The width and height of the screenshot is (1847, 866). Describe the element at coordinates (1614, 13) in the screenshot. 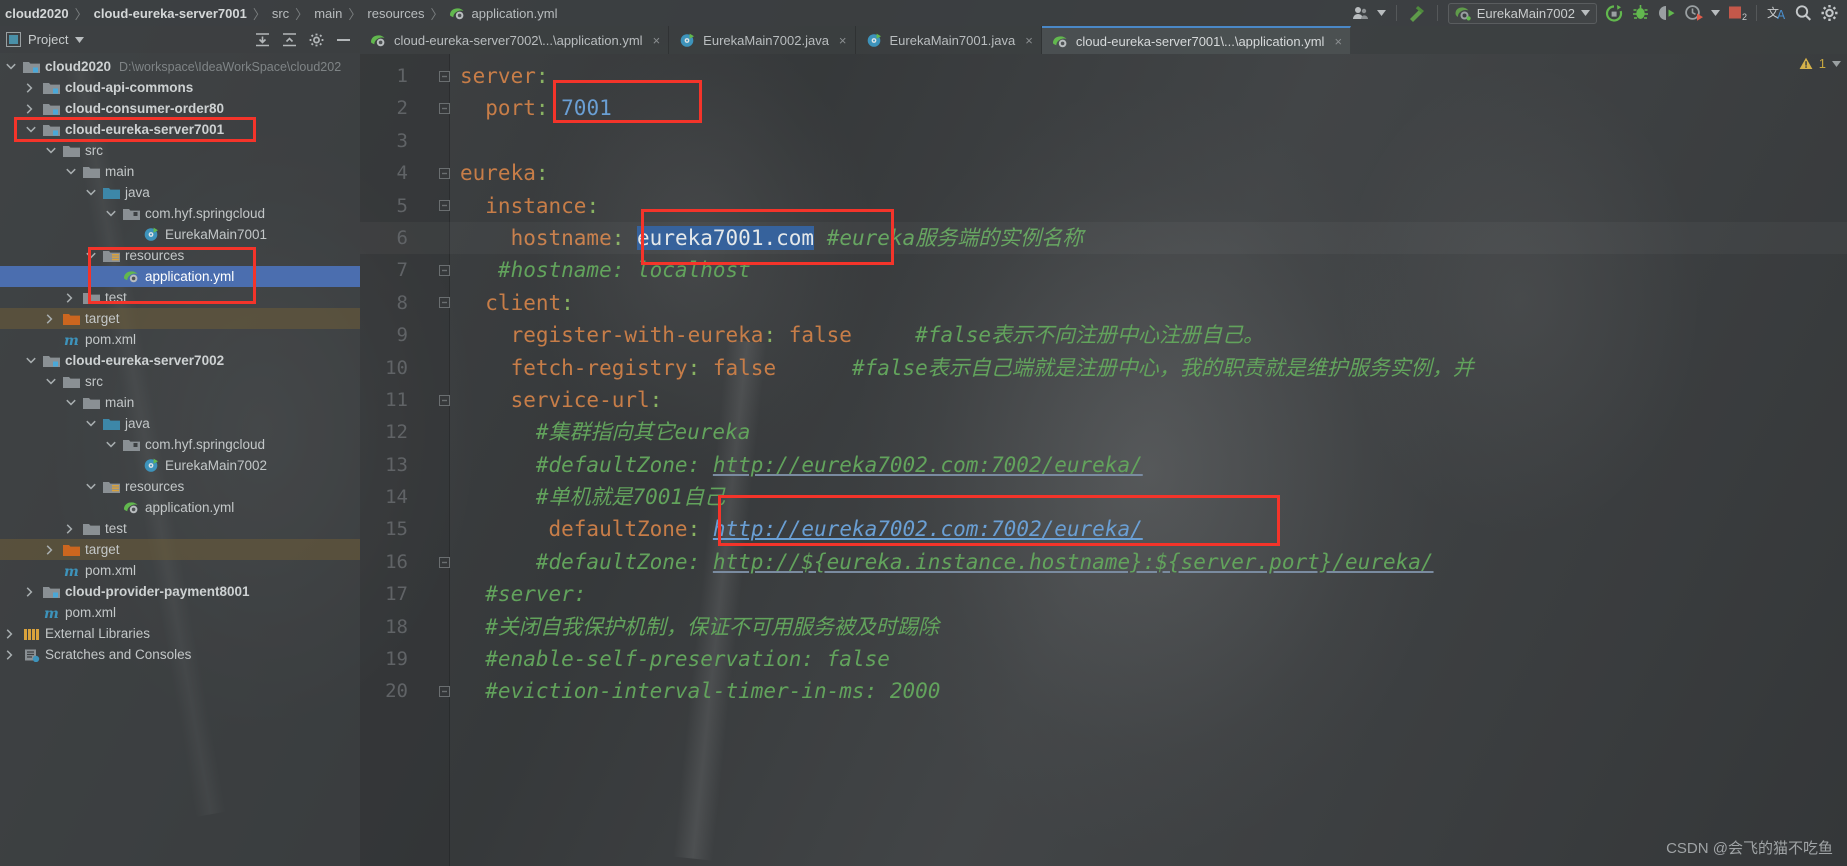

I see `run-rerun-icon` at that location.